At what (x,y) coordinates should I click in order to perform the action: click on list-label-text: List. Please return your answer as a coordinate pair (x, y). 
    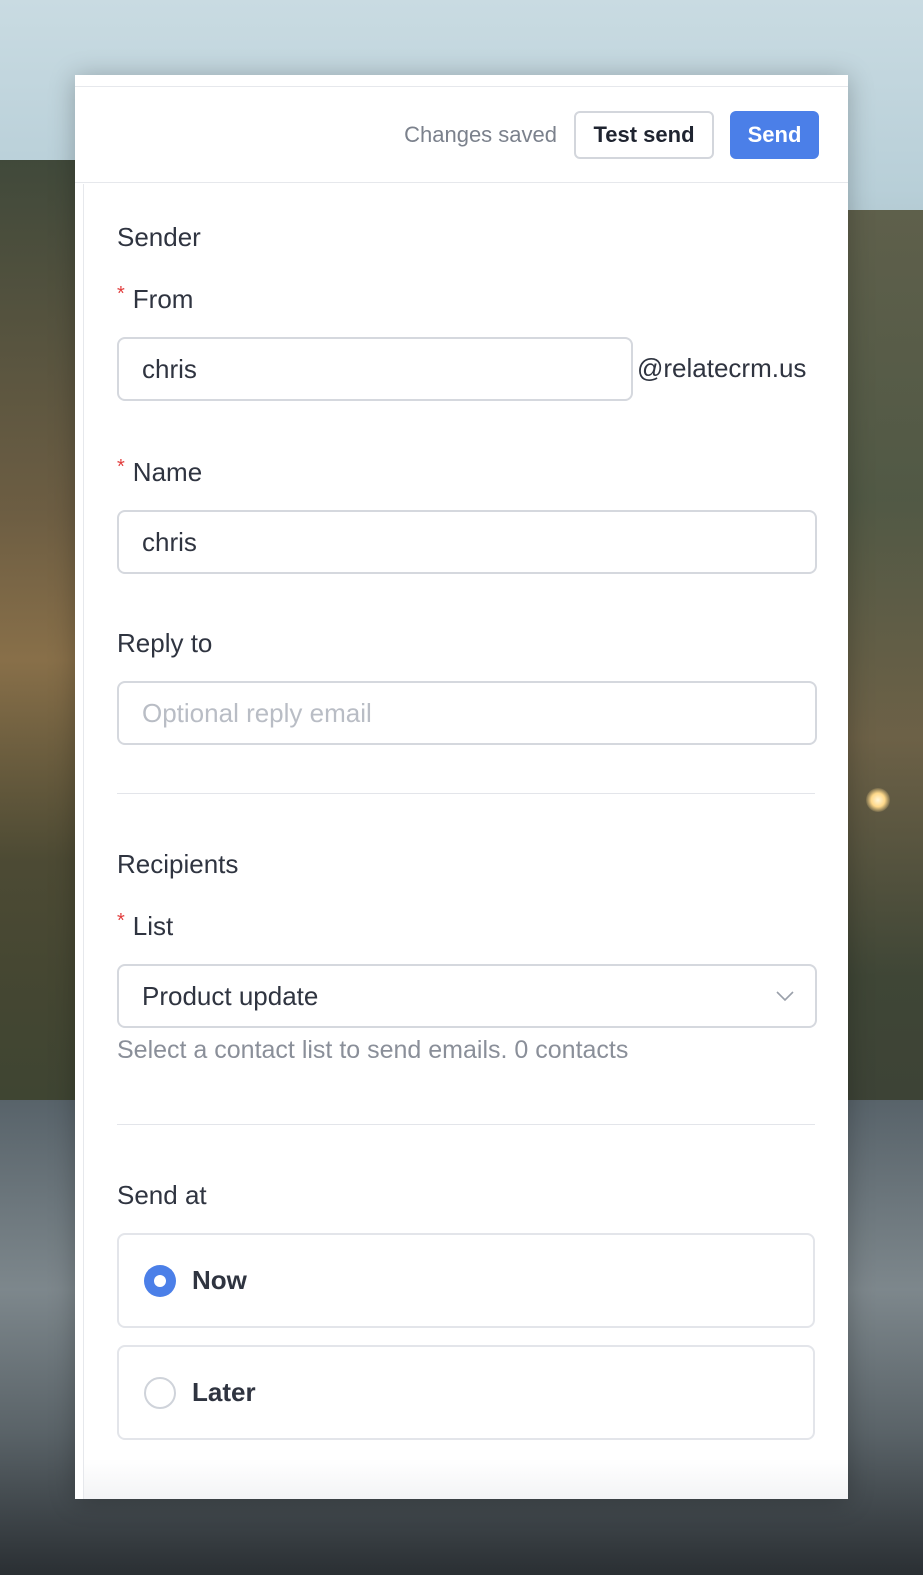
    Looking at the image, I should click on (153, 926).